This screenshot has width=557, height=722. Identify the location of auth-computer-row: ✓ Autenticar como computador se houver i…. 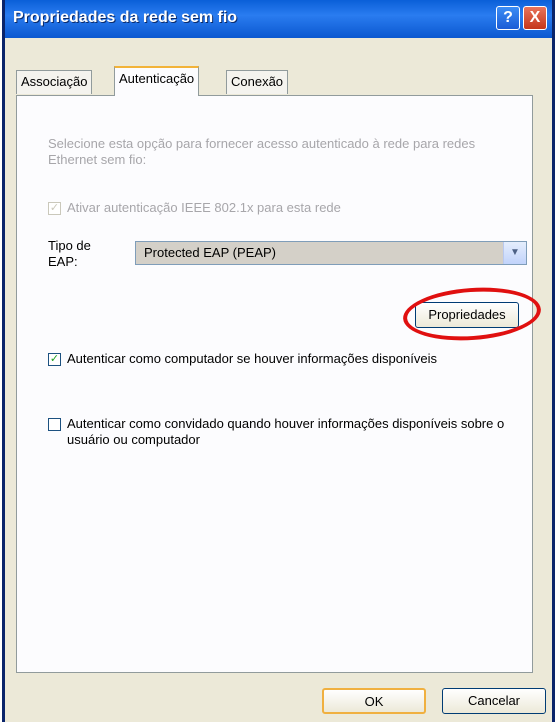
(242, 359).